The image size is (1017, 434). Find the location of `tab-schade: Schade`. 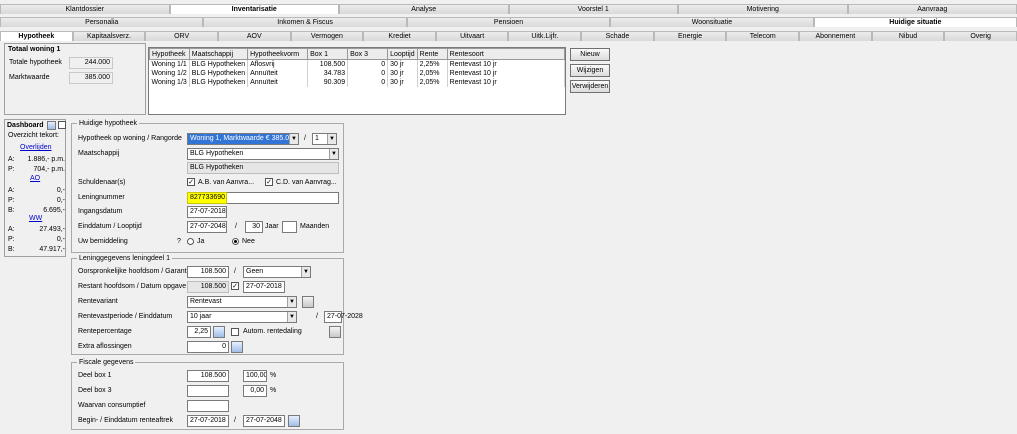

tab-schade: Schade is located at coordinates (617, 36).